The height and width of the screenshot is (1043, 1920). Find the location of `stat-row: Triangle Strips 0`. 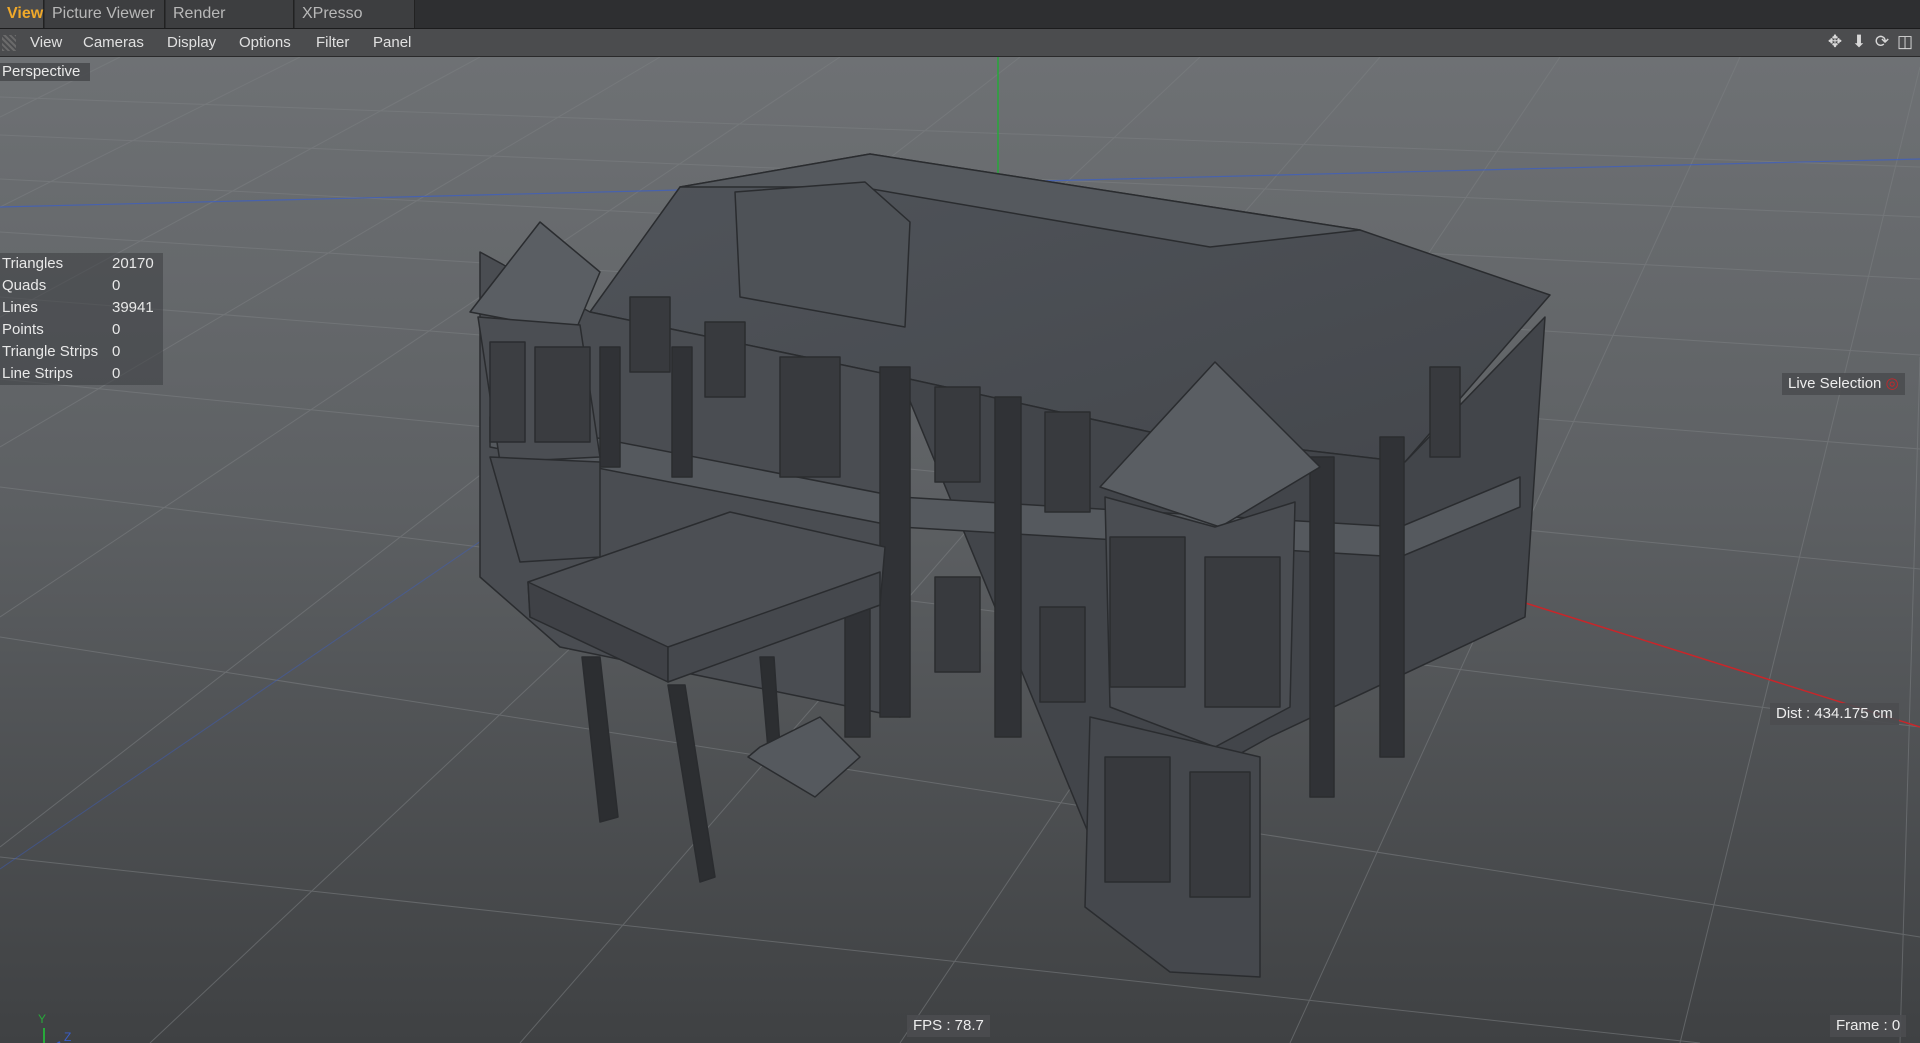

stat-row: Triangle Strips 0 is located at coordinates (81, 352).